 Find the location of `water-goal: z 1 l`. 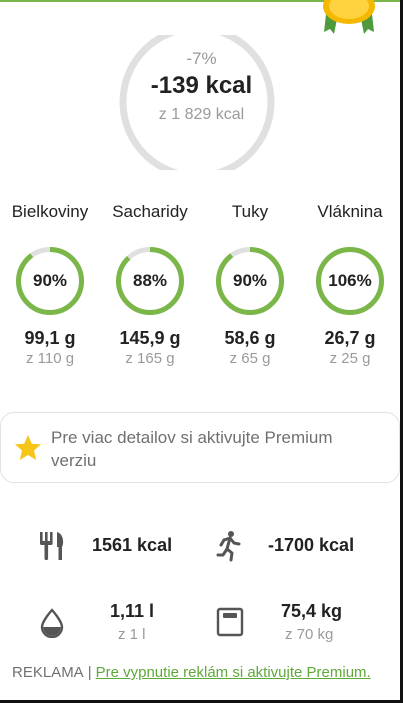

water-goal: z 1 l is located at coordinates (132, 634).